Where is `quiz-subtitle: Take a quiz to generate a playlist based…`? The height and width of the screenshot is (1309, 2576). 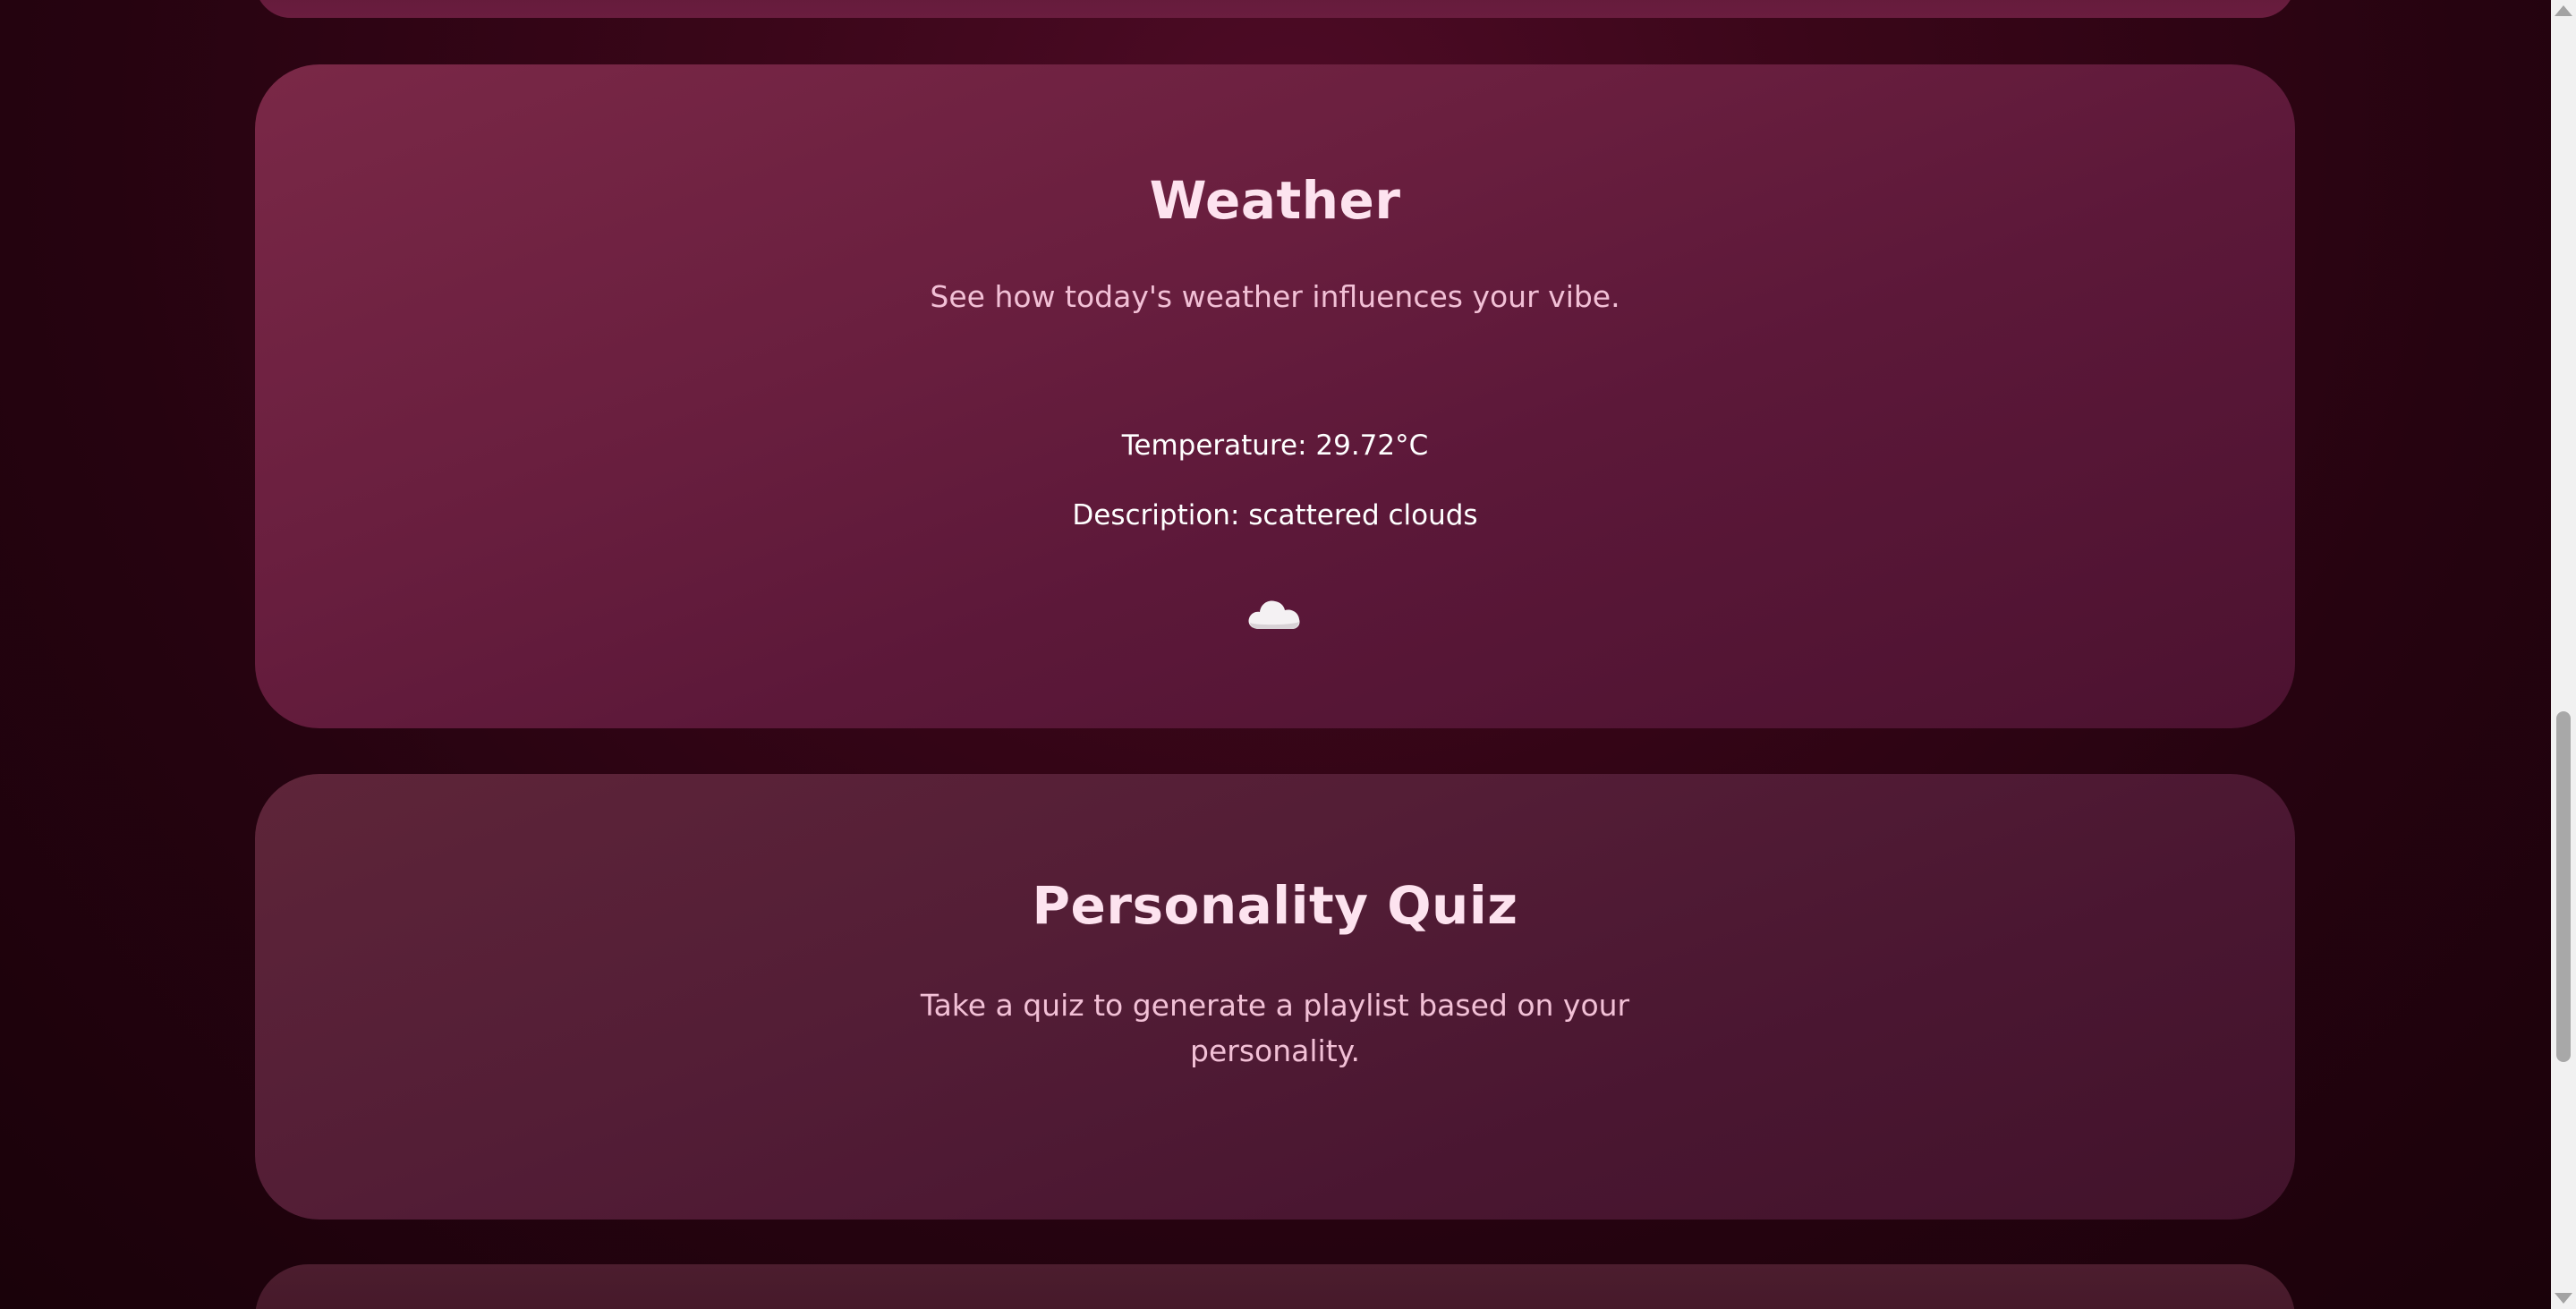 quiz-subtitle: Take a quiz to generate a playlist based… is located at coordinates (1275, 1028).